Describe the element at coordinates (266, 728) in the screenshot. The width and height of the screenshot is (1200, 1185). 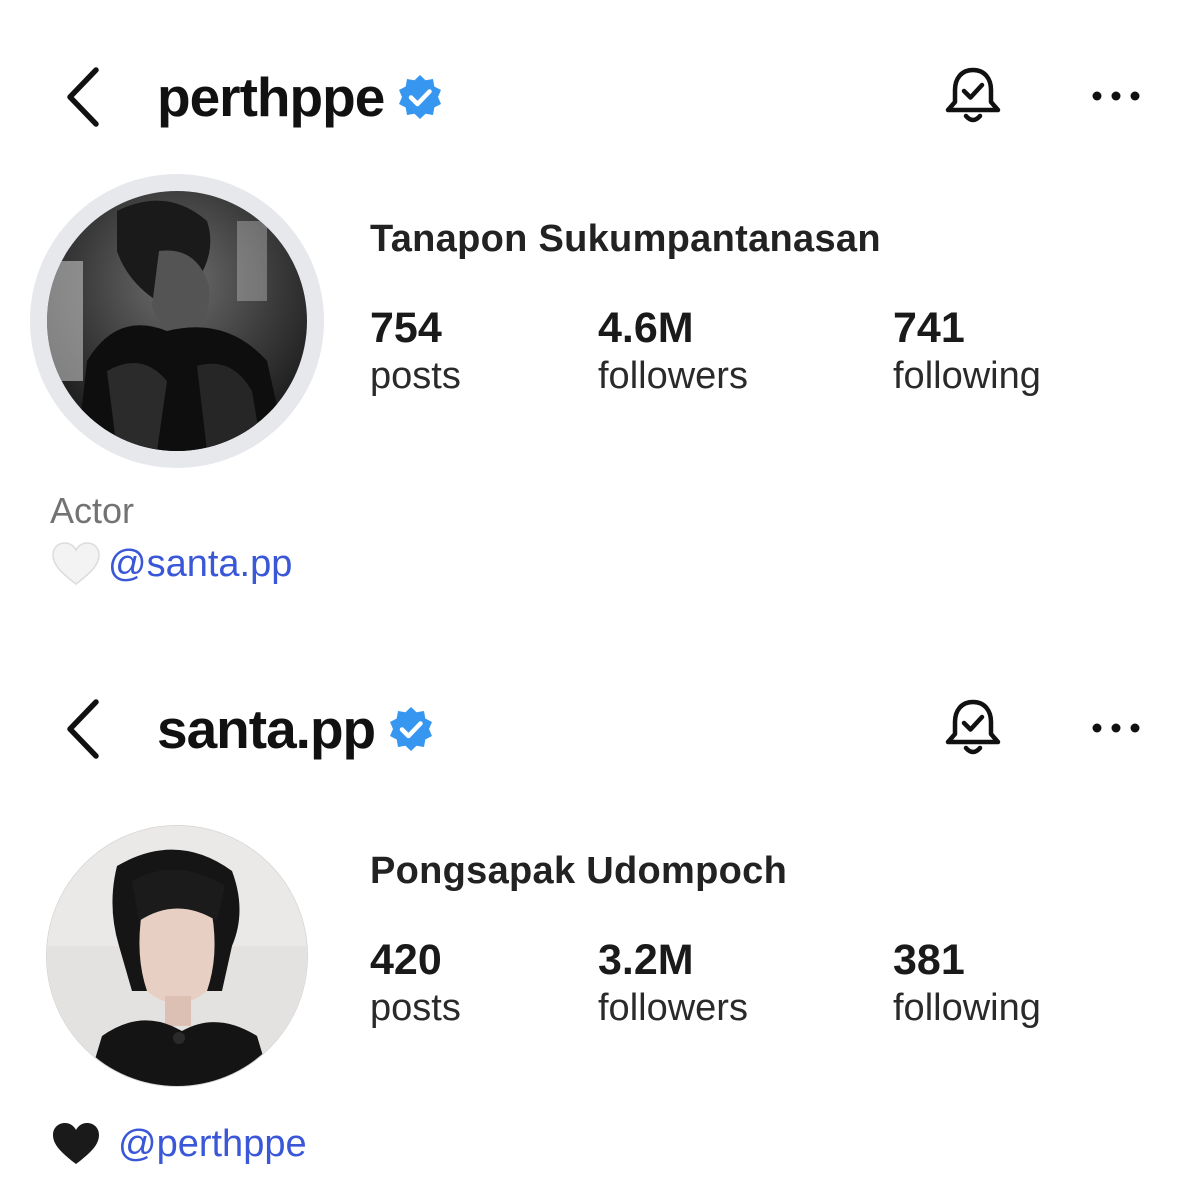
I see `username: santa.pp` at that location.